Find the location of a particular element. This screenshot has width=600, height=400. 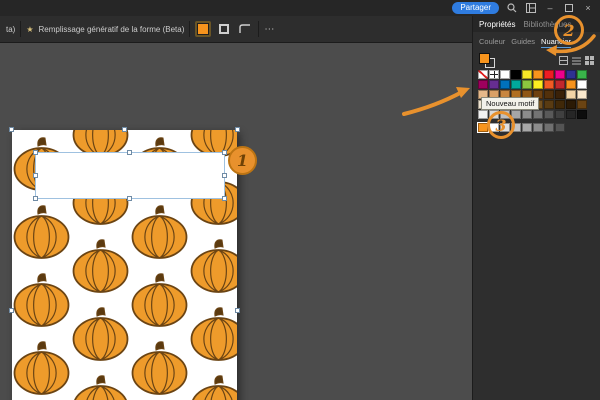

stroke-color-chip is located at coordinates (224, 29).